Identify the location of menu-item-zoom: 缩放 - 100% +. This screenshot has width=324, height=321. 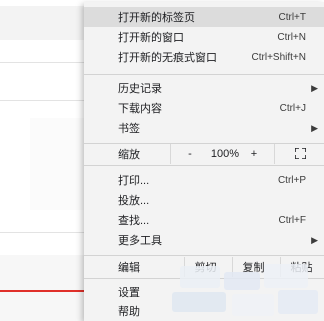
(204, 154).